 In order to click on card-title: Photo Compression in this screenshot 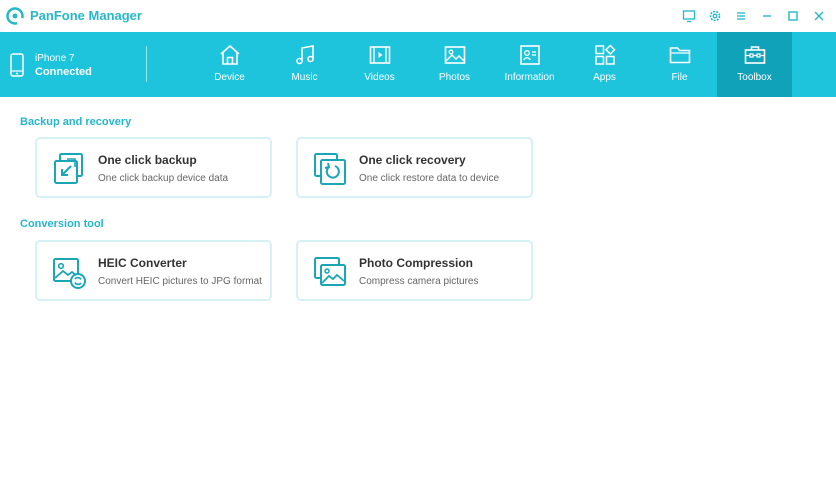, I will do `click(416, 263)`.